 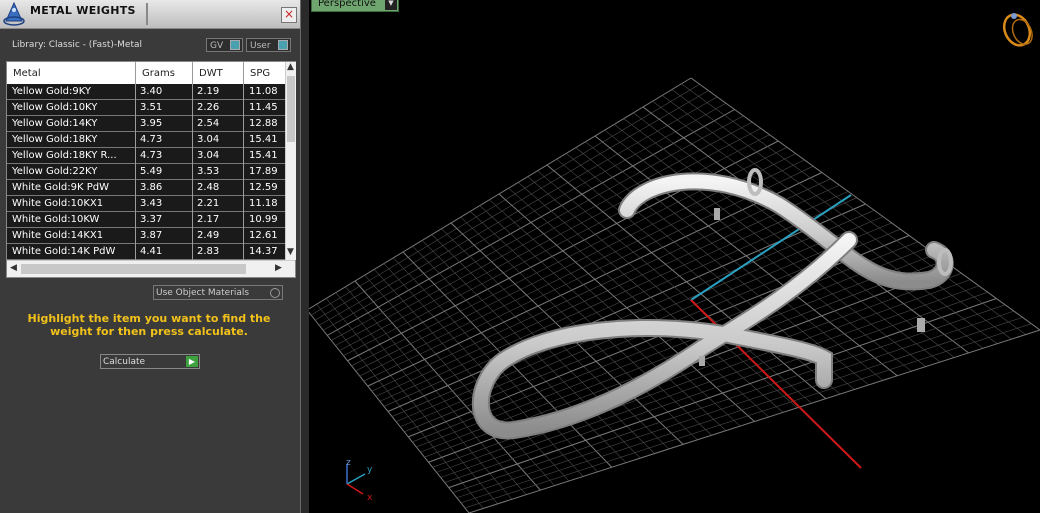 I want to click on cell-dwt: 2.26, so click(x=208, y=107).